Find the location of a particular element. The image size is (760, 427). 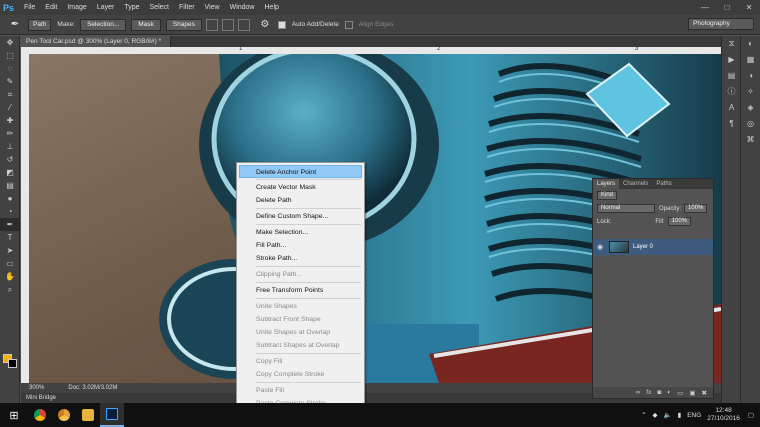

actions-panel-icon: ▶ is located at coordinates (731, 60).